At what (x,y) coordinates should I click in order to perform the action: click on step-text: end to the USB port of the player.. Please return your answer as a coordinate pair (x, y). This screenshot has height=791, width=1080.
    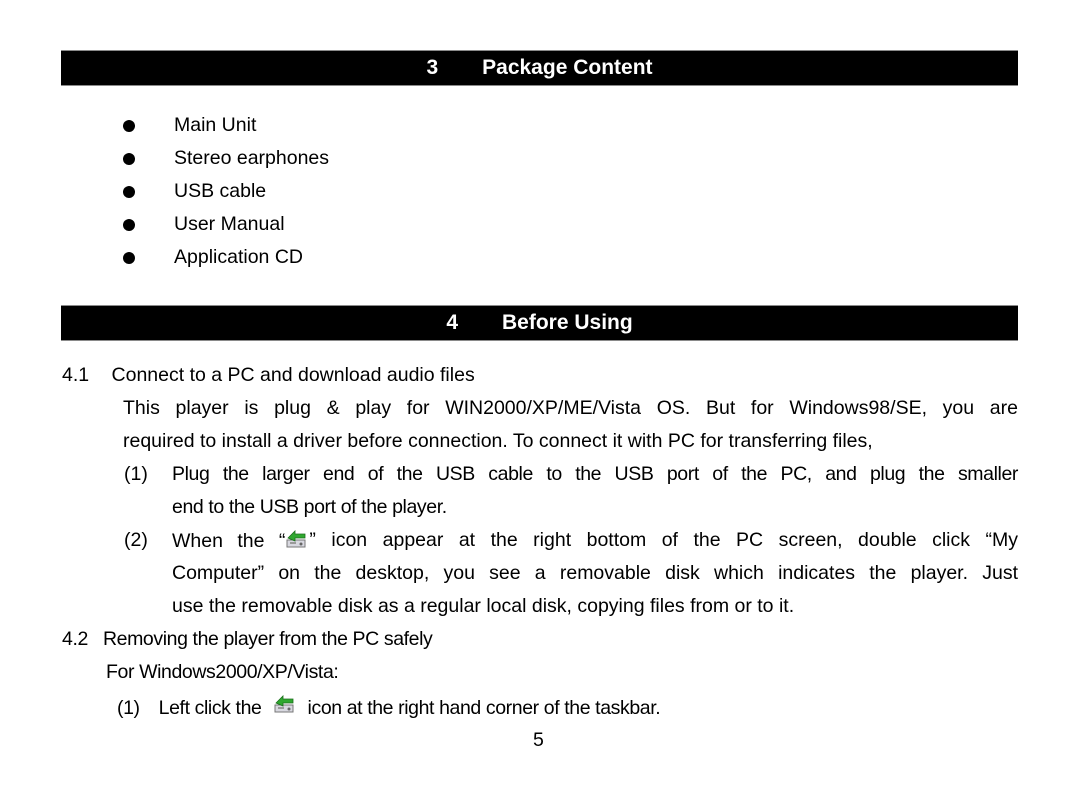
    Looking at the image, I should click on (309, 507).